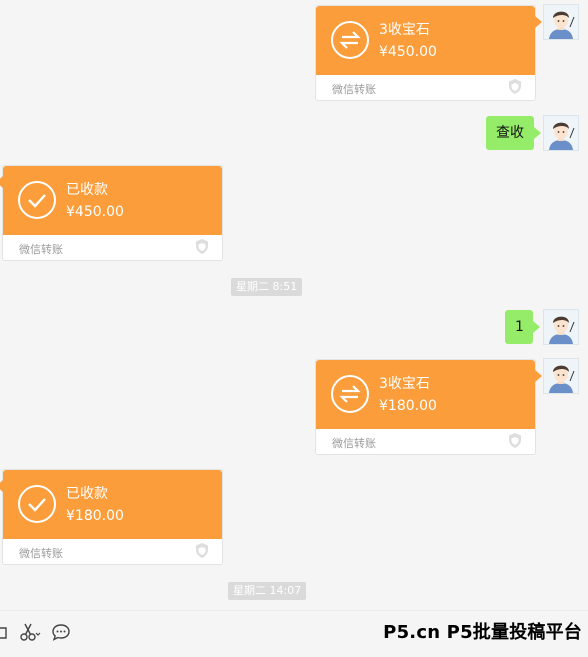  What do you see at coordinates (267, 287) in the screenshot?
I see `timestamp: 星期二 8:51` at bounding box center [267, 287].